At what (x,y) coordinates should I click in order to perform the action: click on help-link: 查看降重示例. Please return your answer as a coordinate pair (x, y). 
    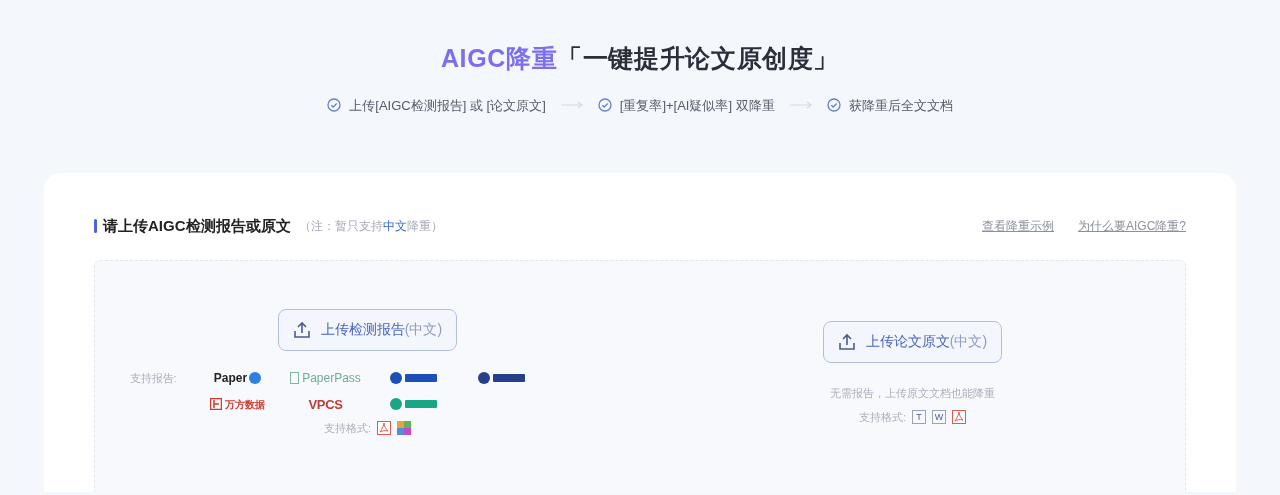
    Looking at the image, I should click on (1018, 226).